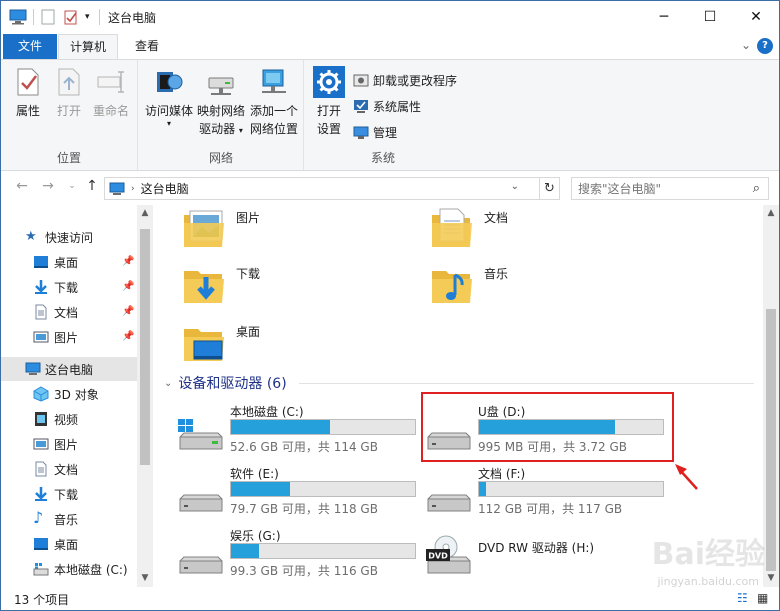  I want to click on tab-computer: 计算机, so click(88, 47).